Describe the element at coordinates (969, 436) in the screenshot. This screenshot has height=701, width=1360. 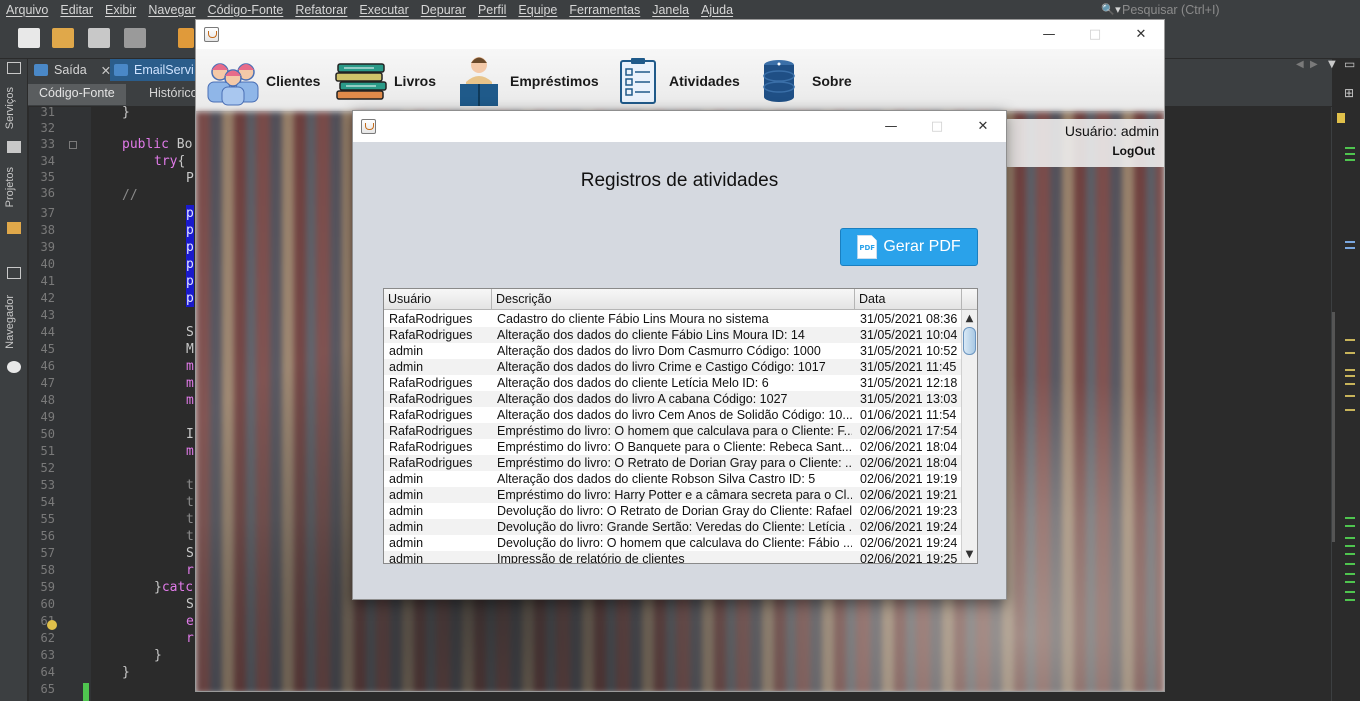
I see `table-scrollbar: ▲ ▼` at that location.